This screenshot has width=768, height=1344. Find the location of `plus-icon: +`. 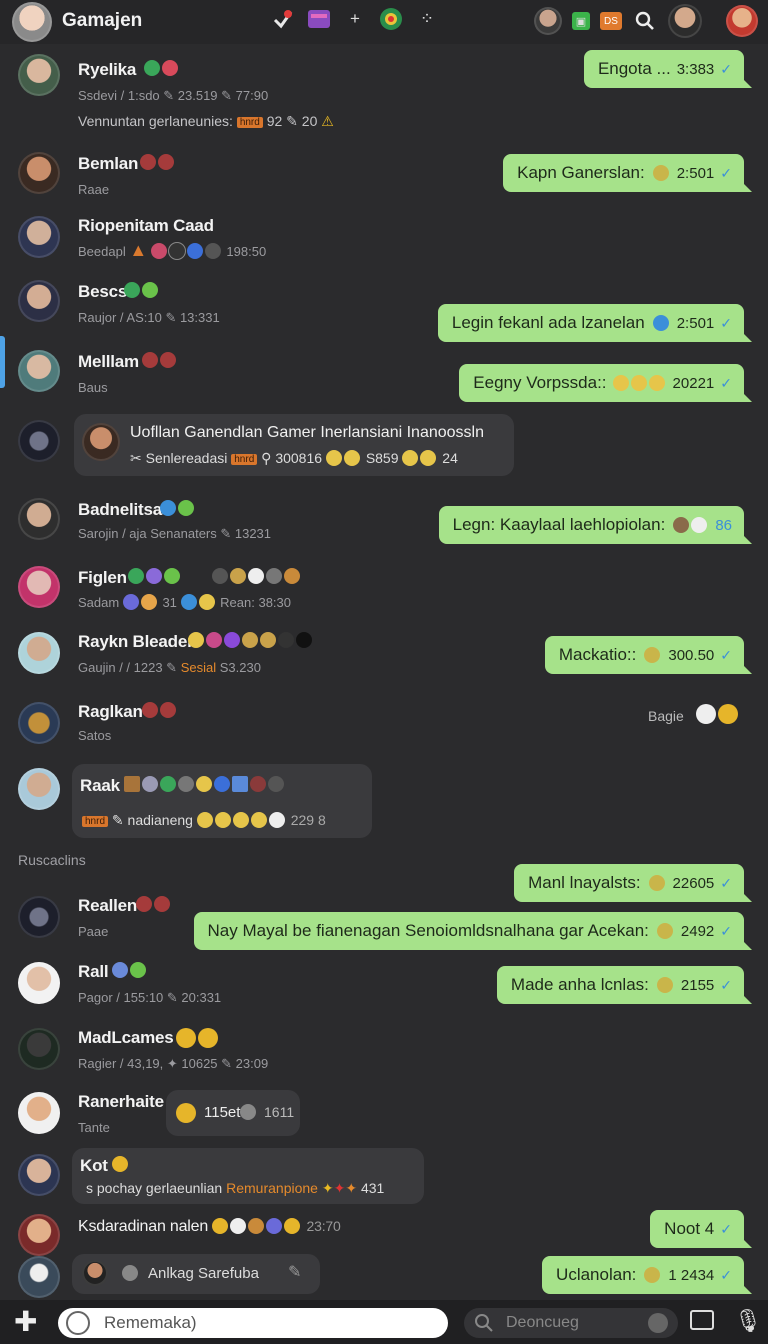

plus-icon: + is located at coordinates (355, 19).